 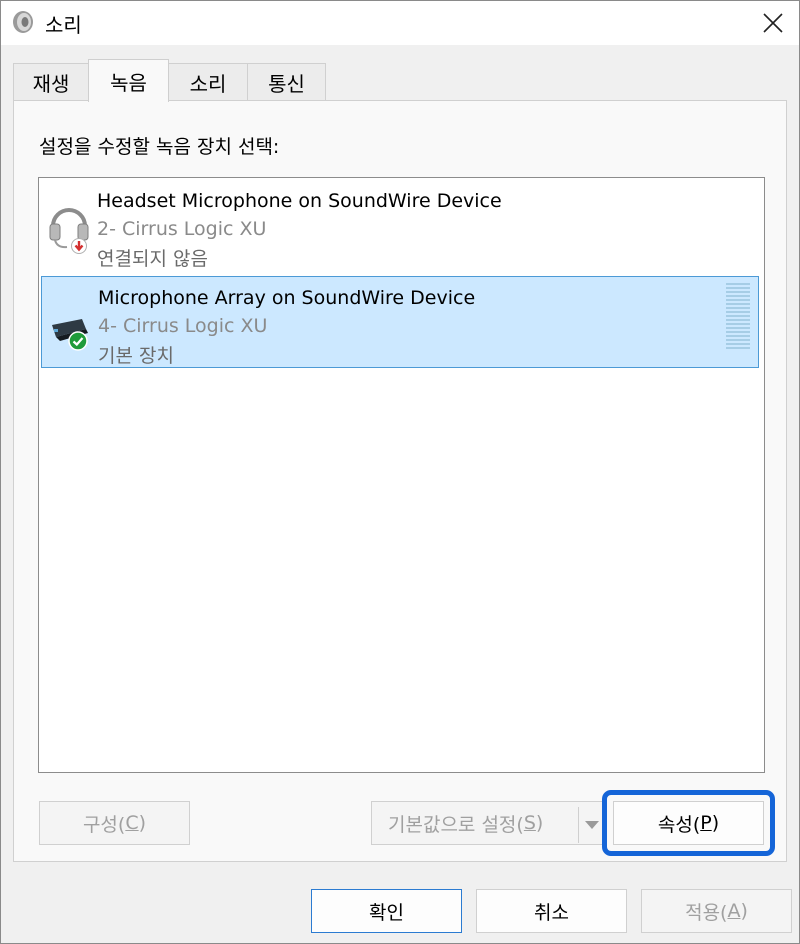 What do you see at coordinates (78, 341) in the screenshot?
I see `default-check-icon` at bounding box center [78, 341].